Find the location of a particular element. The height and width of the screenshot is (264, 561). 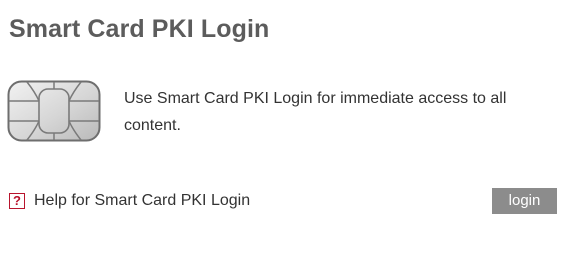

help-row: ? Help for Smart Card PKI Login is located at coordinates (129, 201).